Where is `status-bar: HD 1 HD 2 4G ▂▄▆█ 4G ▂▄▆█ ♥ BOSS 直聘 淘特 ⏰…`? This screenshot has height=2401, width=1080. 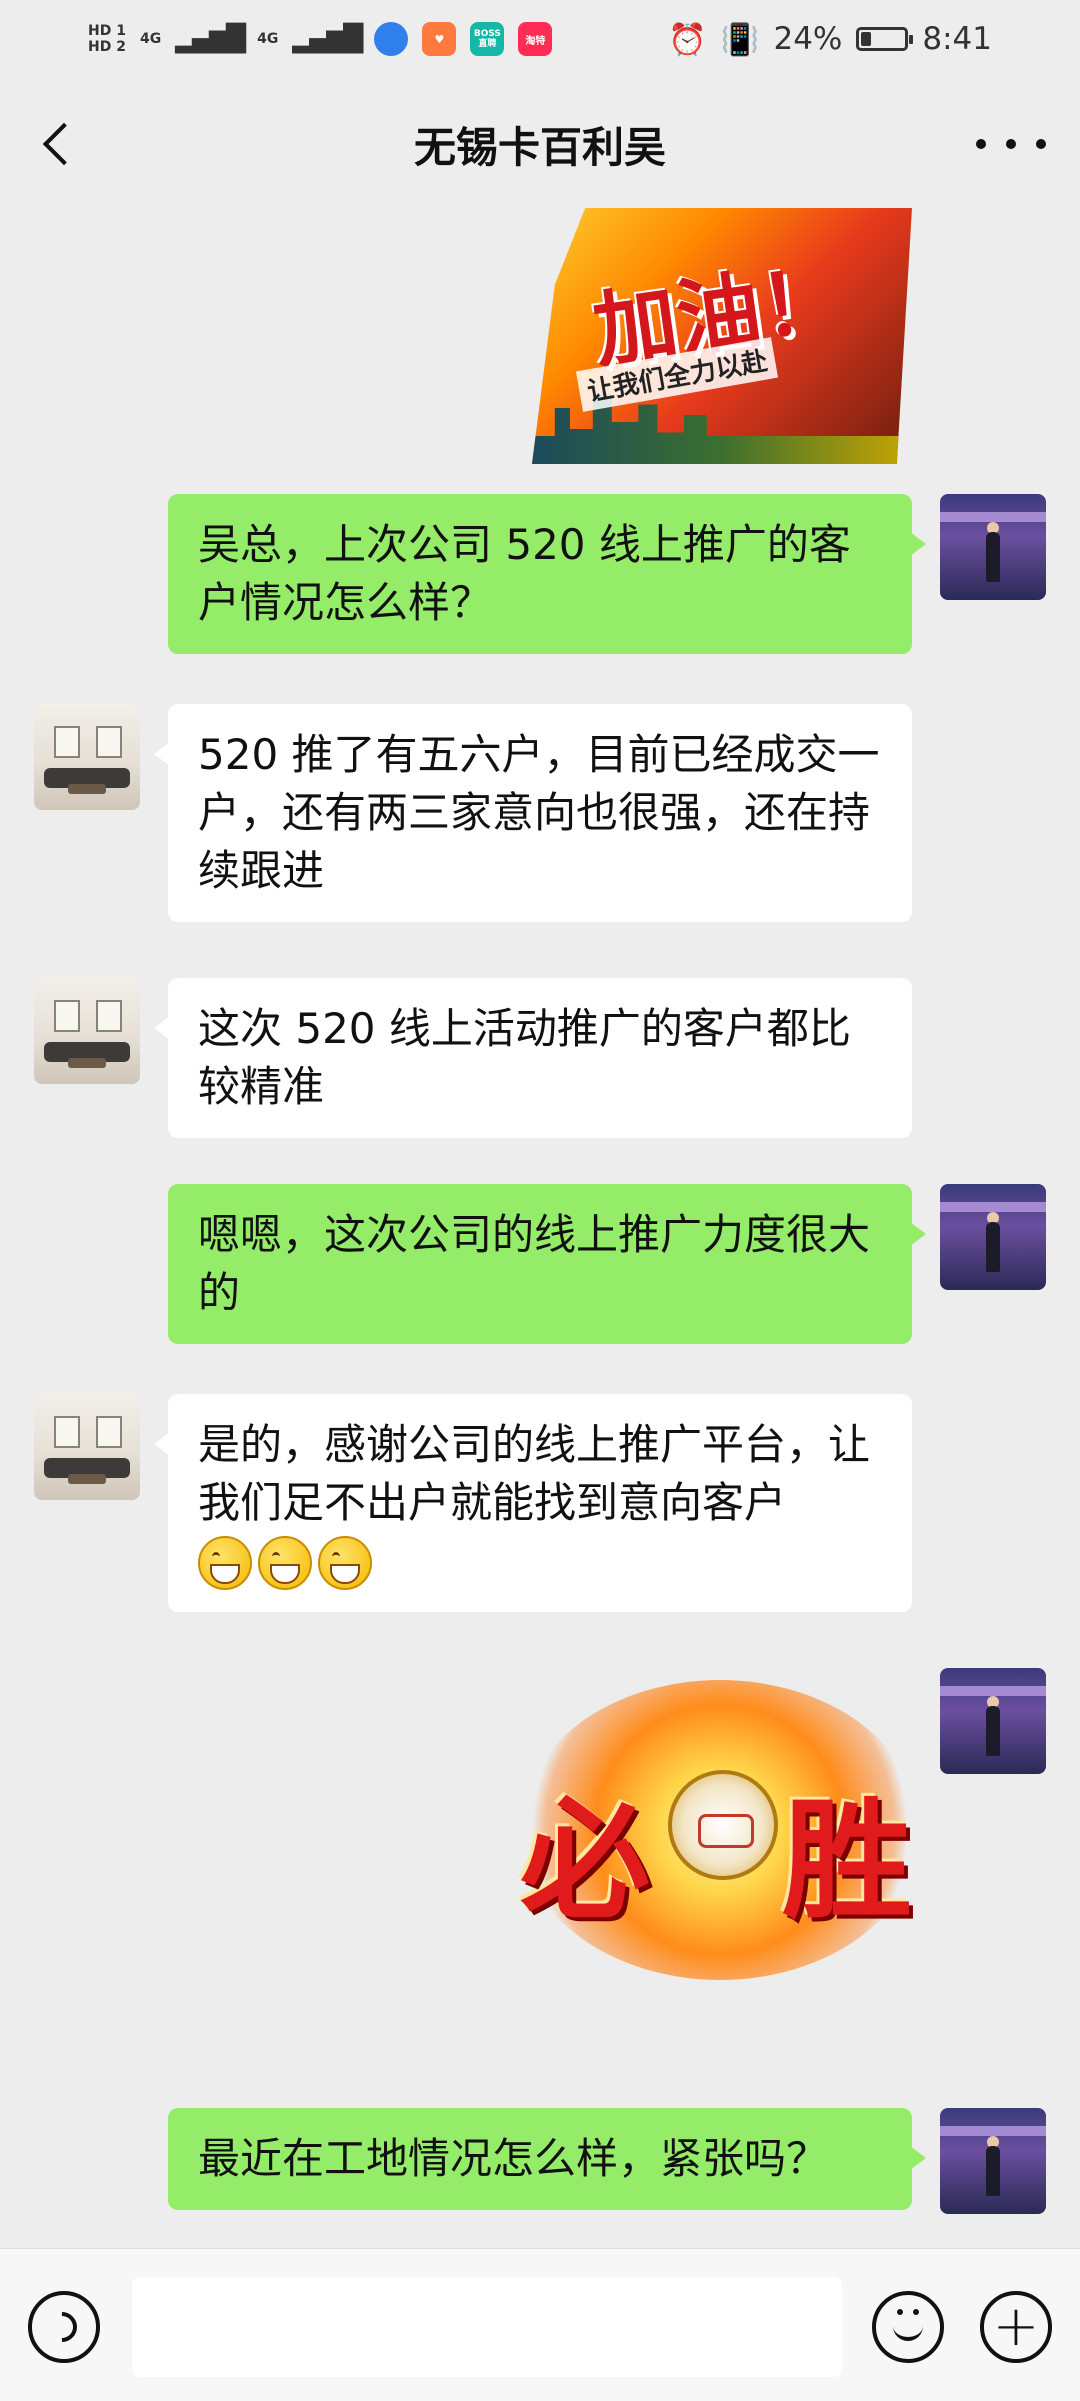 status-bar: HD 1 HD 2 4G ▂▄▆█ 4G ▂▄▆█ ♥ BOSS 直聘 淘特 ⏰… is located at coordinates (540, 39).